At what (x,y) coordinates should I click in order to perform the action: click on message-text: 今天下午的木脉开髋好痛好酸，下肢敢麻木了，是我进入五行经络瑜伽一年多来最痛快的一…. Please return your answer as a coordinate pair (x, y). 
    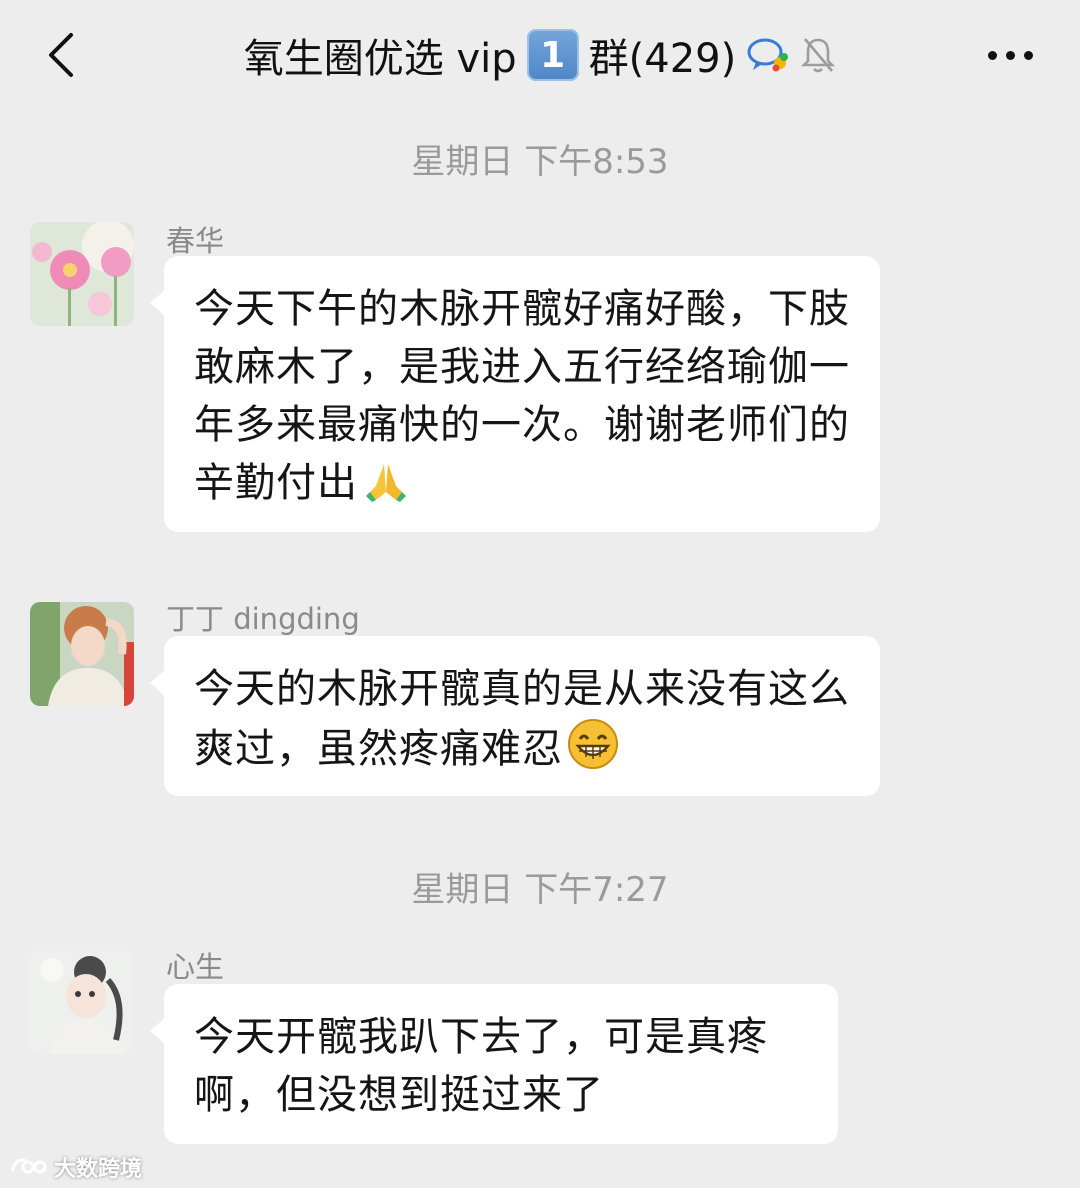
    Looking at the image, I should click on (522, 396).